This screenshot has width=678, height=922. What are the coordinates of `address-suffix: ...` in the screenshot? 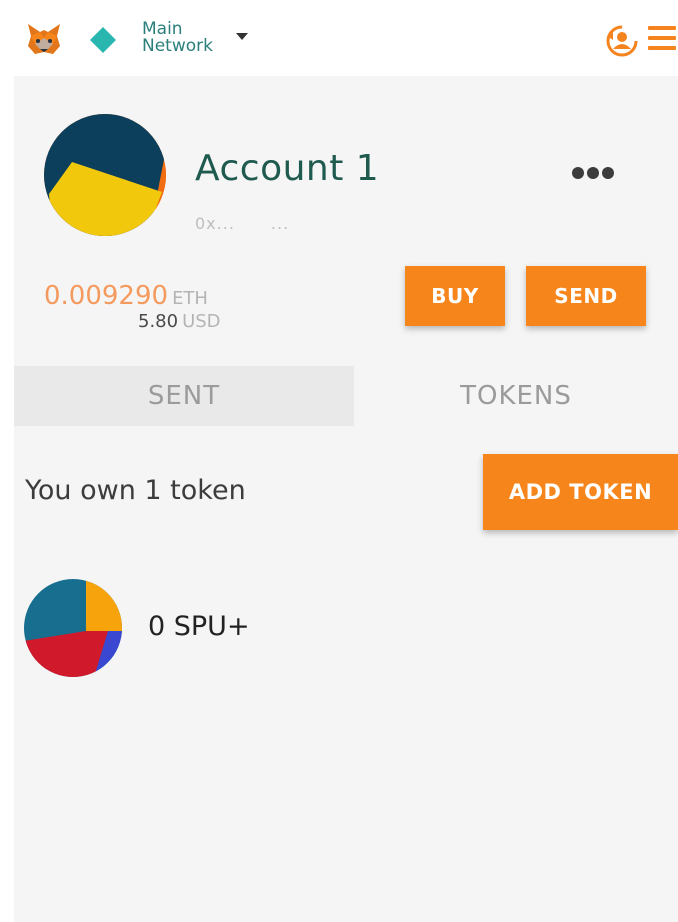 It's located at (280, 223).